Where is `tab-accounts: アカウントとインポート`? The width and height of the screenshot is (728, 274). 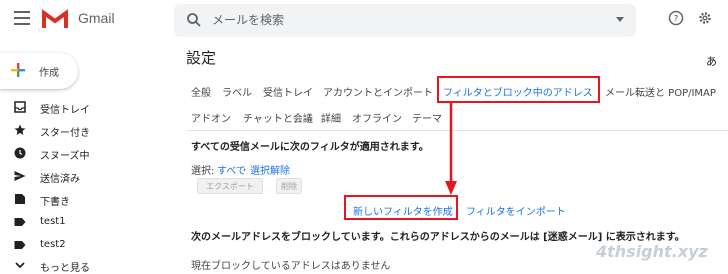 tab-accounts: アカウントとインポート is located at coordinates (378, 91).